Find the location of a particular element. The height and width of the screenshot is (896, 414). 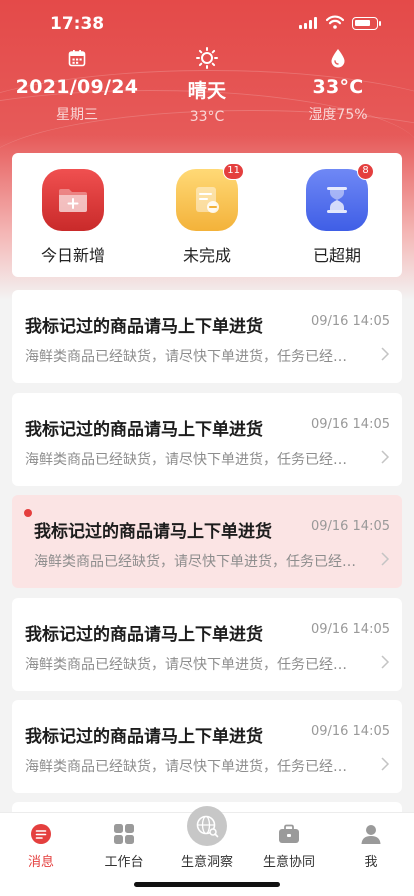

tab-messages: 消息 is located at coordinates (41, 845).